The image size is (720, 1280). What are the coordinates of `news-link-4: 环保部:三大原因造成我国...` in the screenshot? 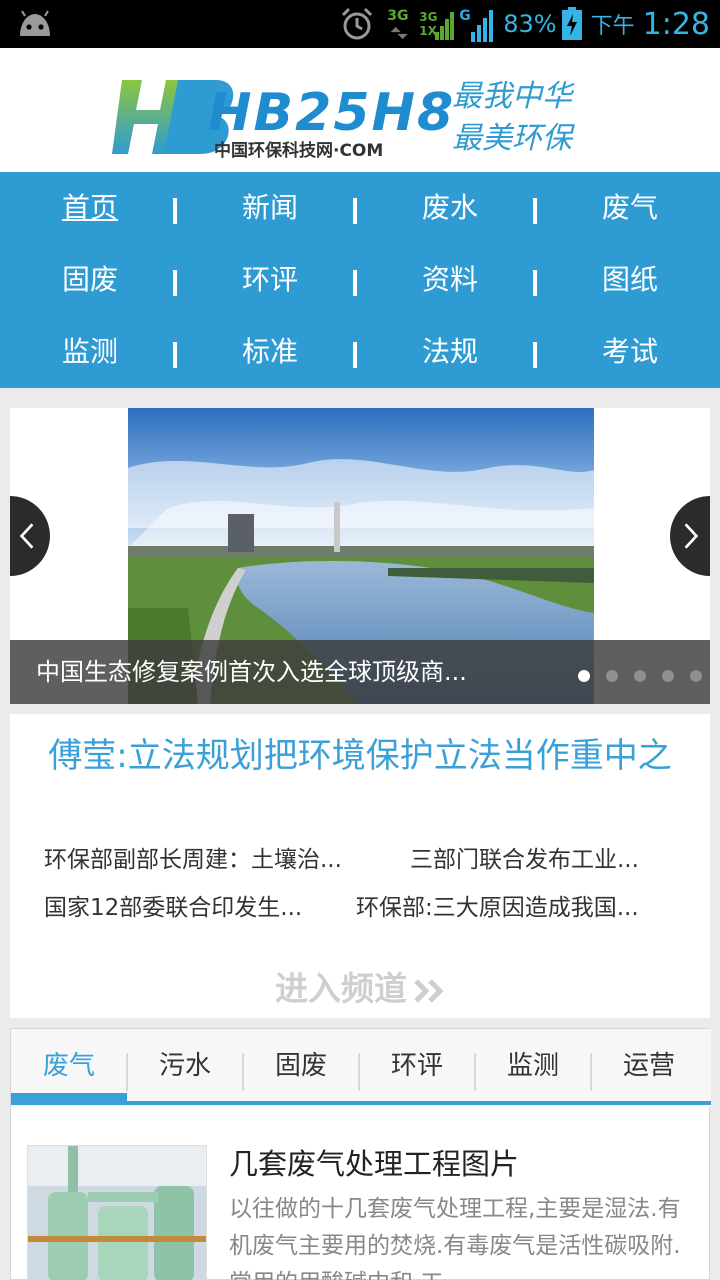 It's located at (516, 905).